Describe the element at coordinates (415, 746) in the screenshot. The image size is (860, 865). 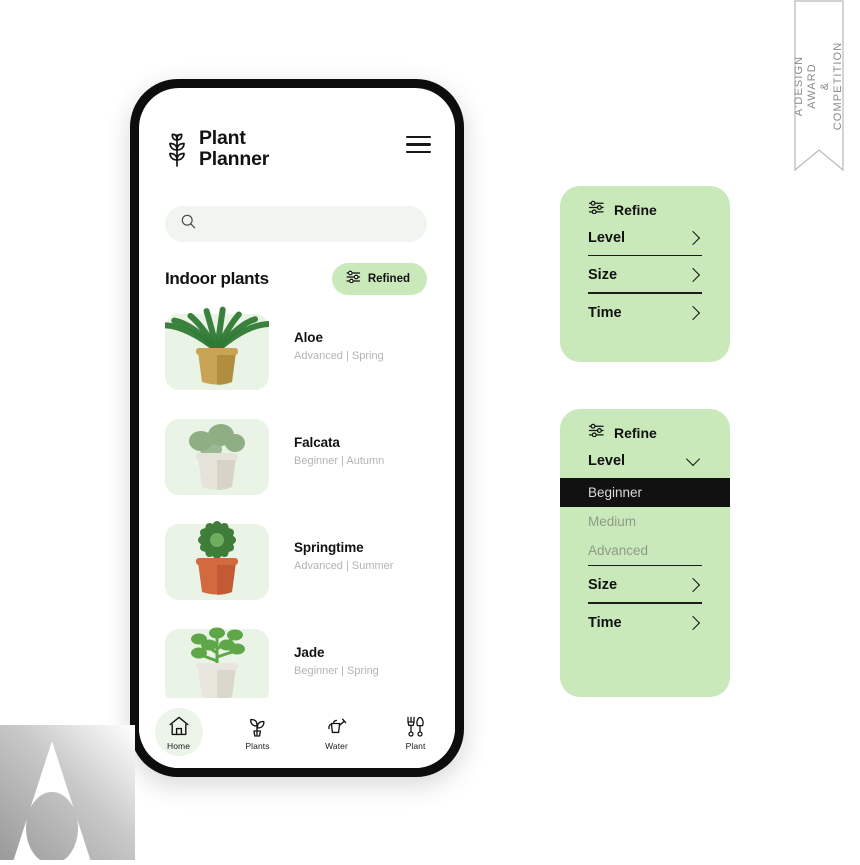
I see `nav-item-label: Plant` at that location.